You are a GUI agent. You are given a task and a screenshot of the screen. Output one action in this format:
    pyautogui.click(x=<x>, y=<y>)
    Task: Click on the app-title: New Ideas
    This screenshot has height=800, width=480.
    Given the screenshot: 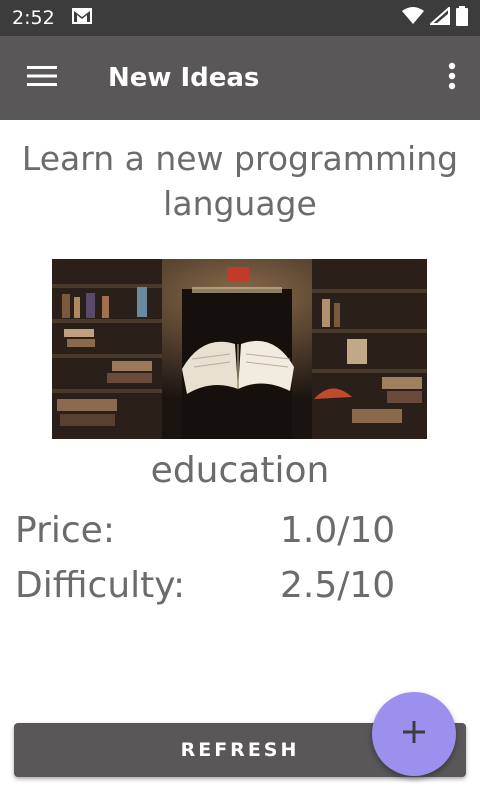 What is the action you would take?
    pyautogui.click(x=184, y=78)
    